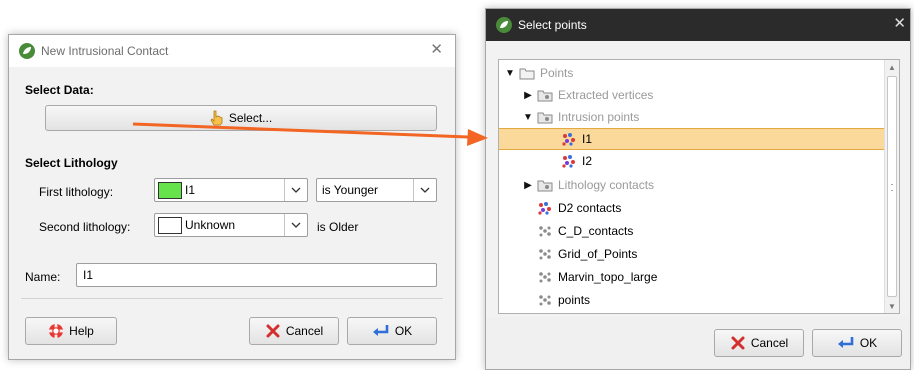 The height and width of the screenshot is (370, 914). What do you see at coordinates (590, 208) in the screenshot?
I see `tree-item-label: D2 contacts` at bounding box center [590, 208].